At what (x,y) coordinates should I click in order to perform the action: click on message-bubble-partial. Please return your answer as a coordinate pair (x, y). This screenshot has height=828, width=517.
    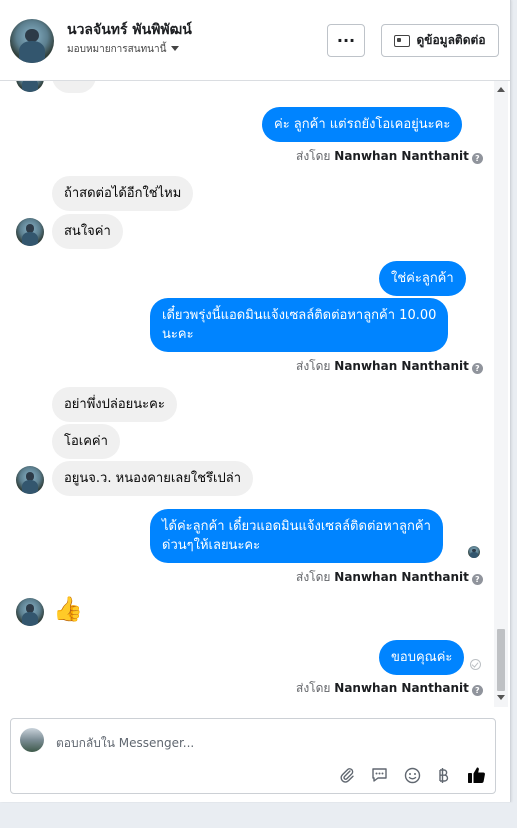
    Looking at the image, I should click on (74, 87).